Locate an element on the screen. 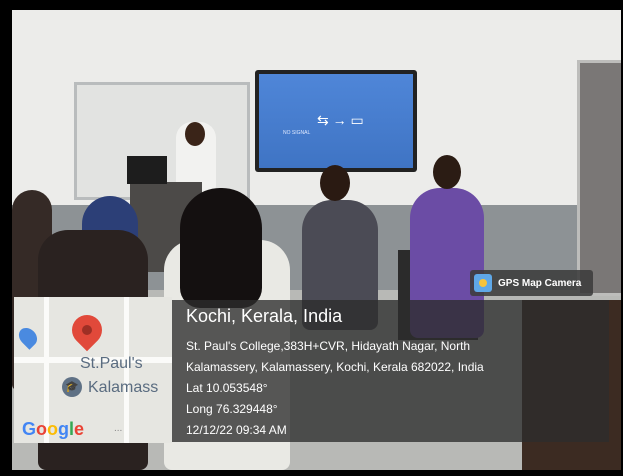 The width and height of the screenshot is (623, 476). laptop is located at coordinates (147, 170).